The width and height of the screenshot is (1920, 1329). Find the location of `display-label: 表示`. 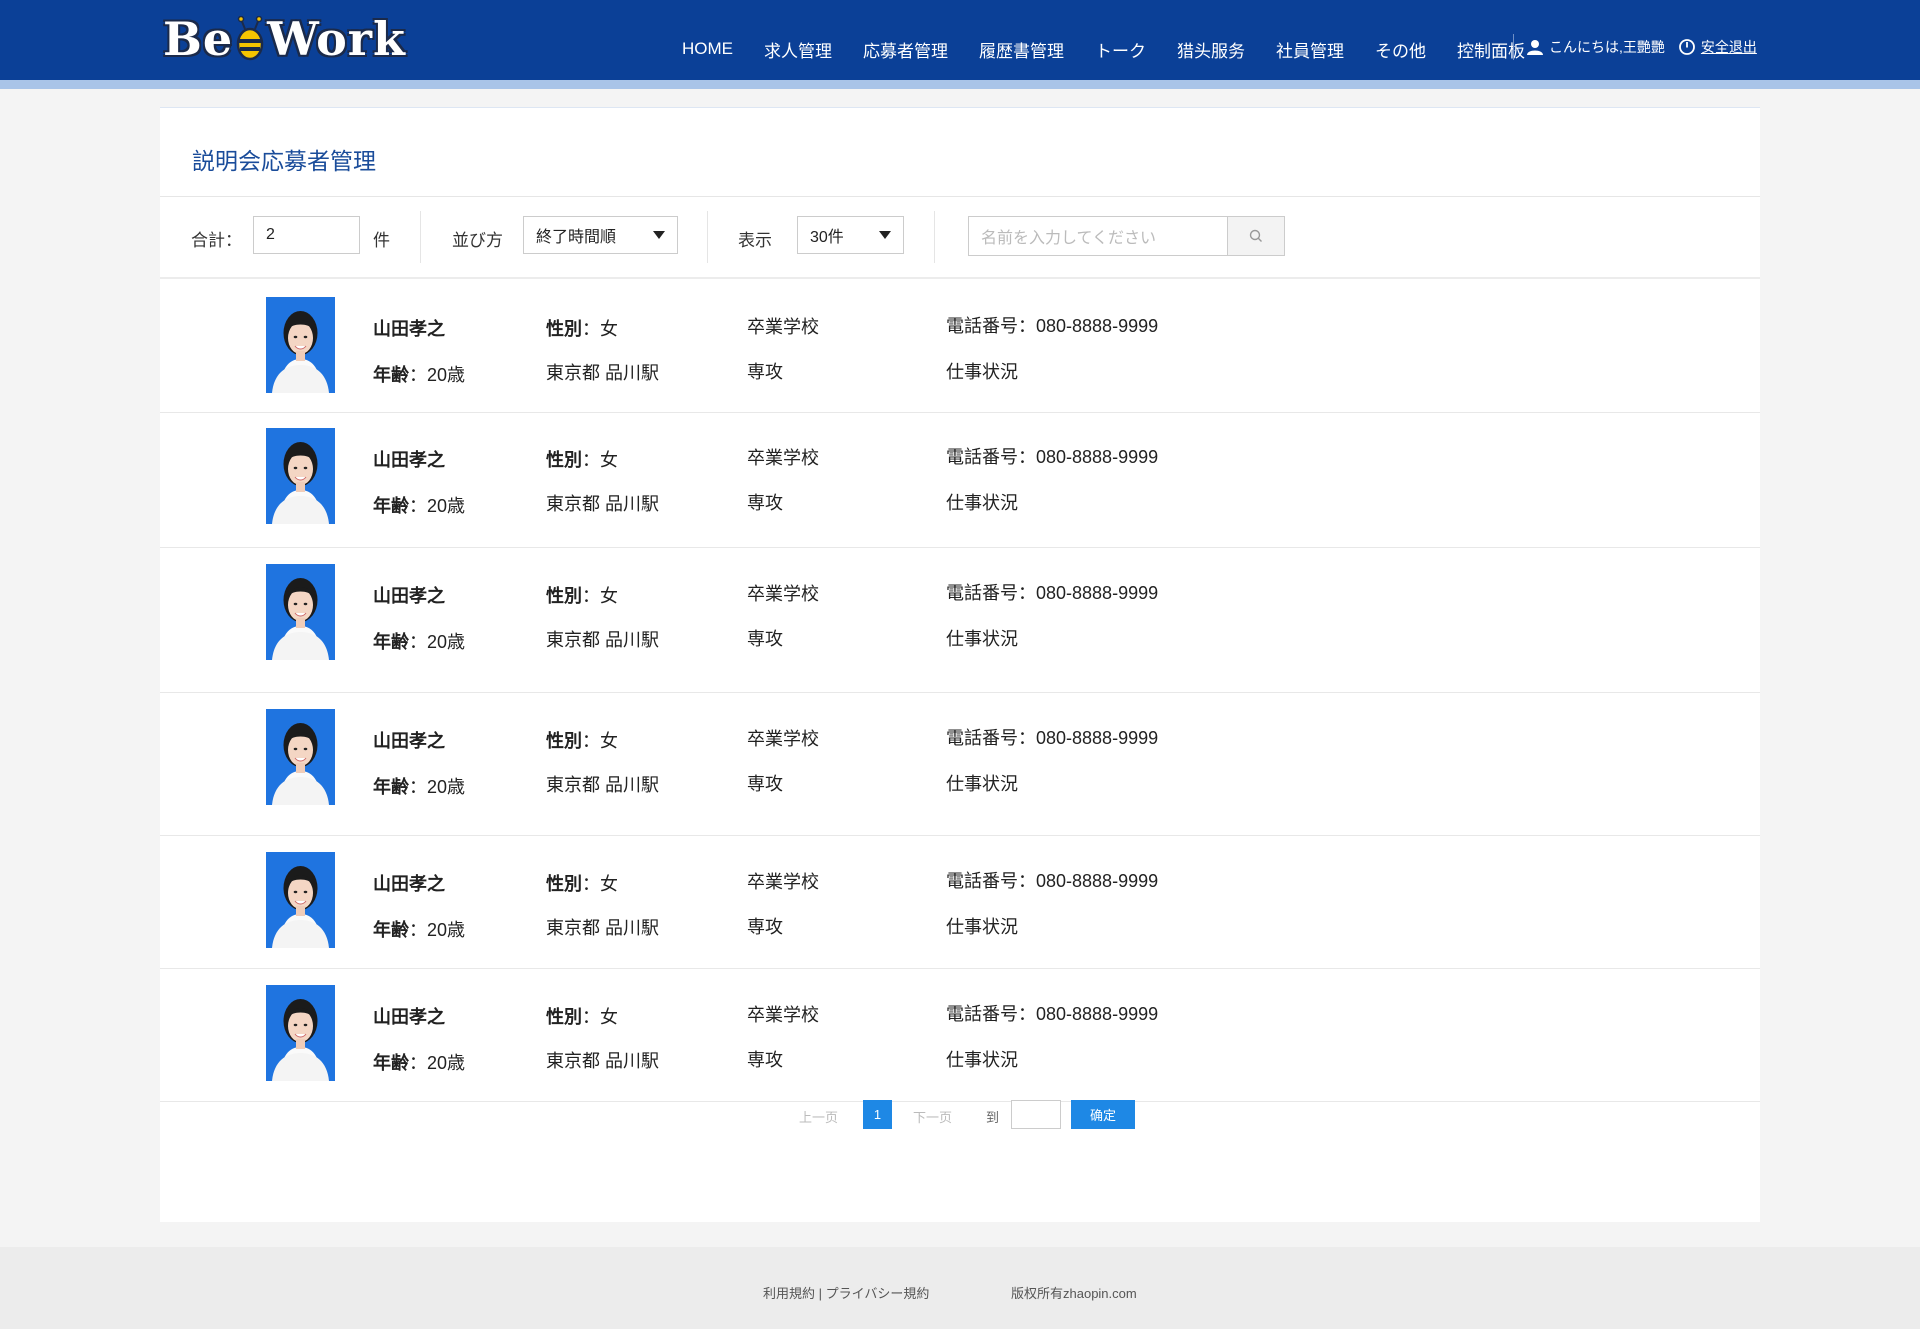

display-label: 表示 is located at coordinates (755, 240).